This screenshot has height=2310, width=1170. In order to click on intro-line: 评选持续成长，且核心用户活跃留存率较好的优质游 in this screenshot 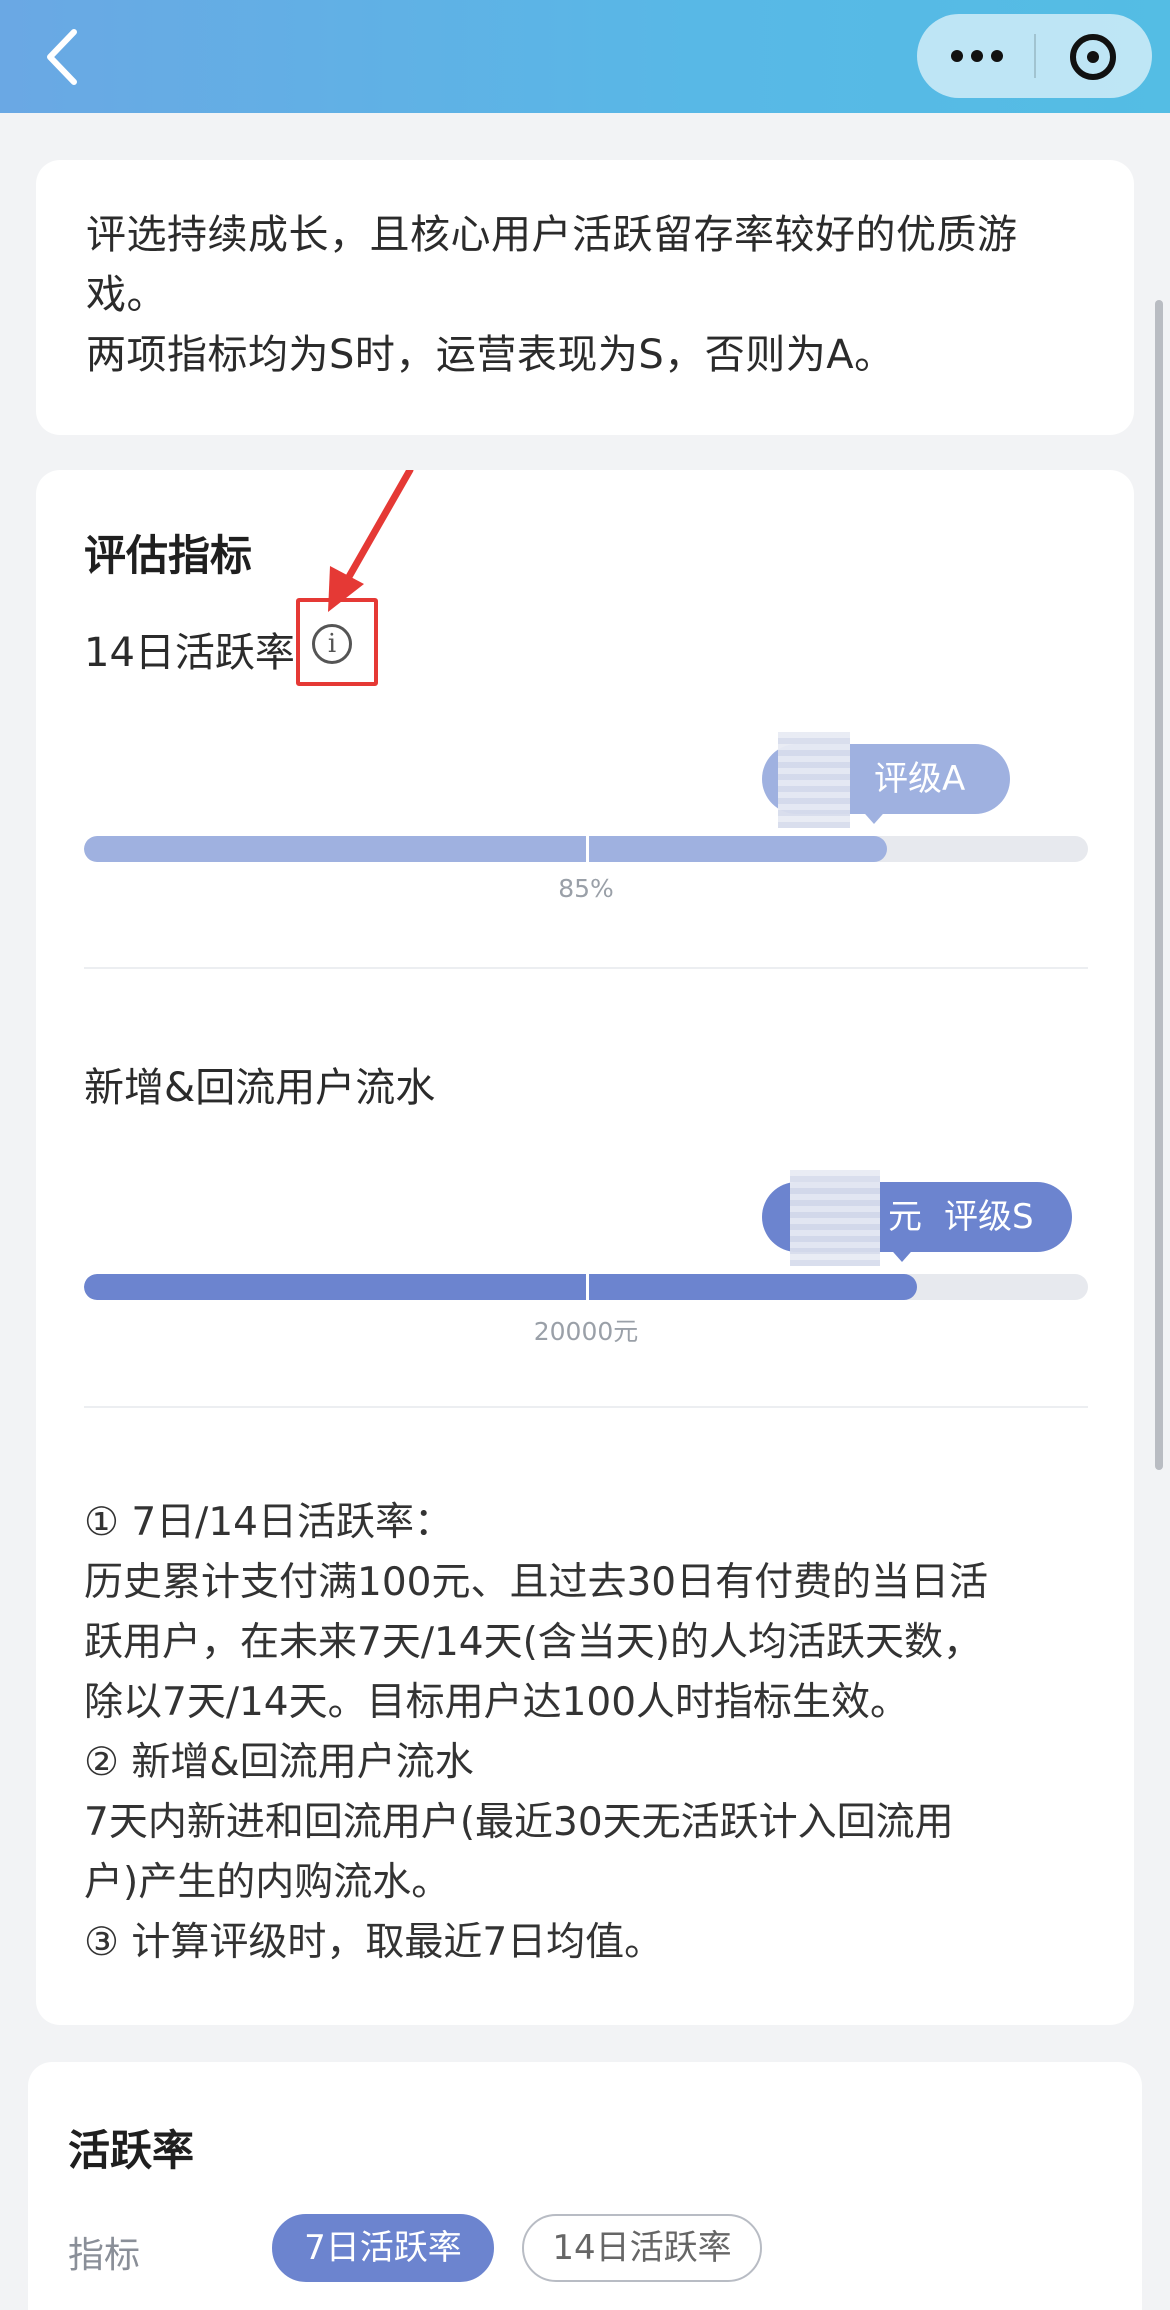, I will do `click(552, 235)`.